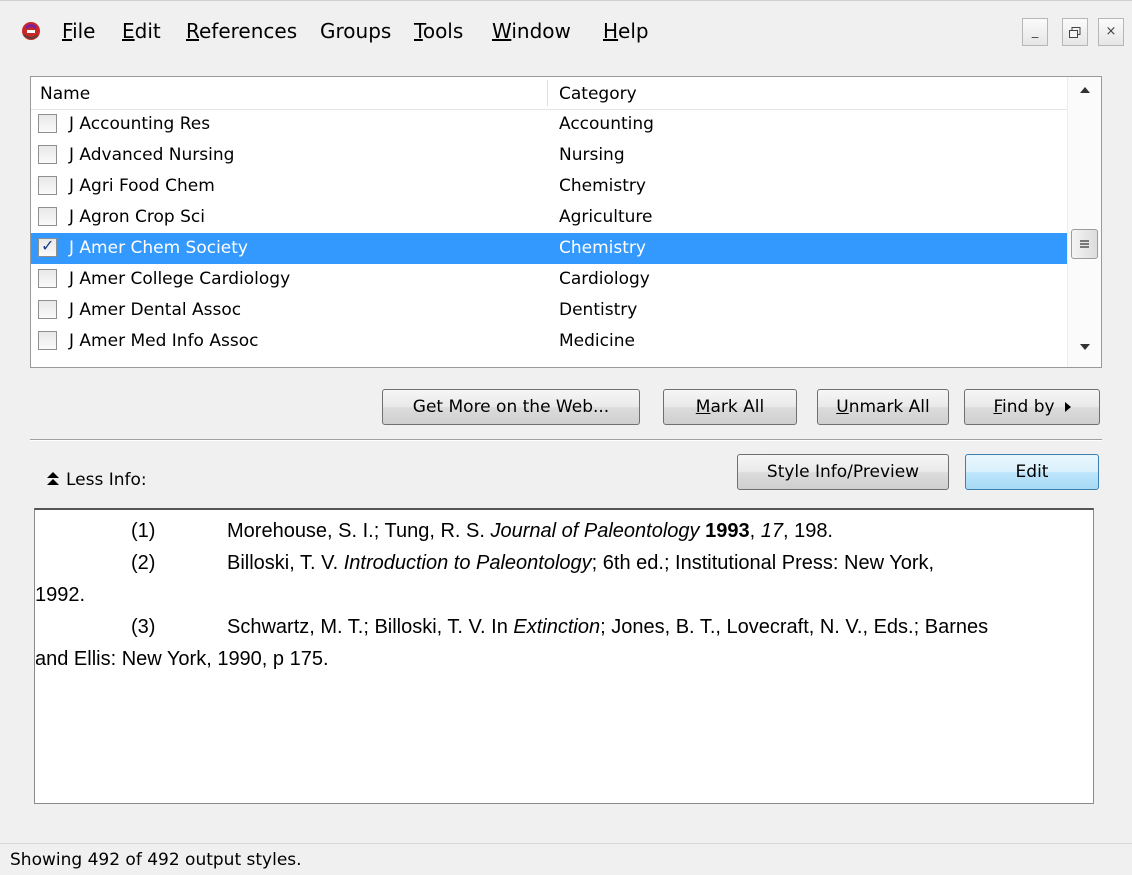  What do you see at coordinates (549, 124) in the screenshot?
I see `style-row: J Accounting Res Accounting` at bounding box center [549, 124].